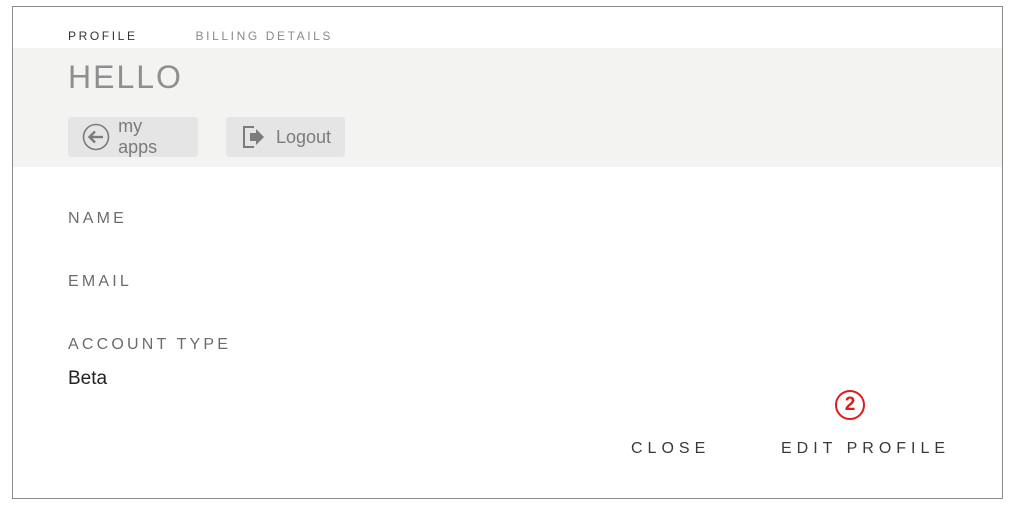 Image resolution: width=1017 pixels, height=507 pixels. What do you see at coordinates (150, 344) in the screenshot?
I see `account-type-label: ACCOUNT TYPE` at bounding box center [150, 344].